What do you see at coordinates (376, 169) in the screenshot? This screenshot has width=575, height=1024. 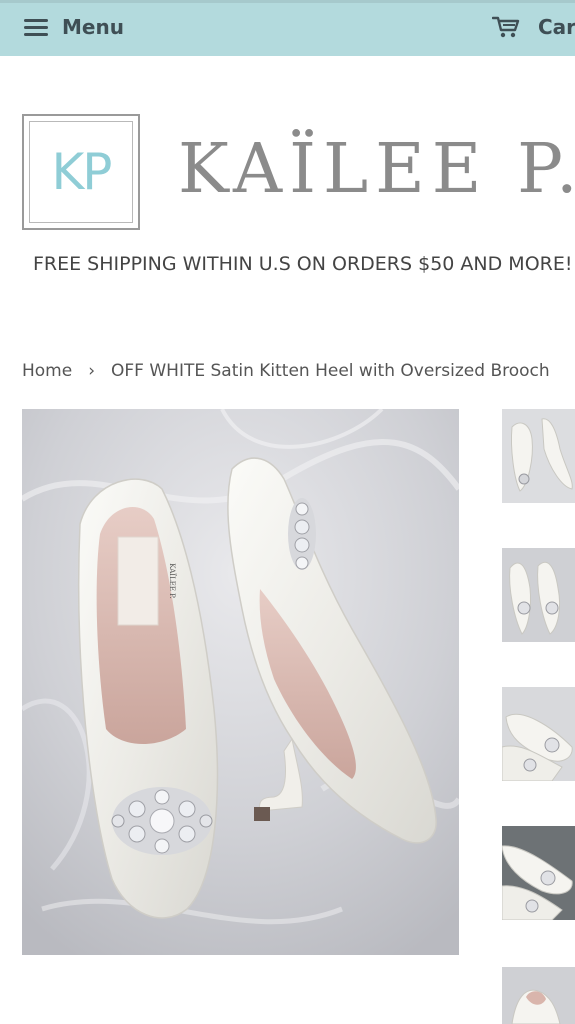 I see `logo-wordmark: KAÏLEE P.` at bounding box center [376, 169].